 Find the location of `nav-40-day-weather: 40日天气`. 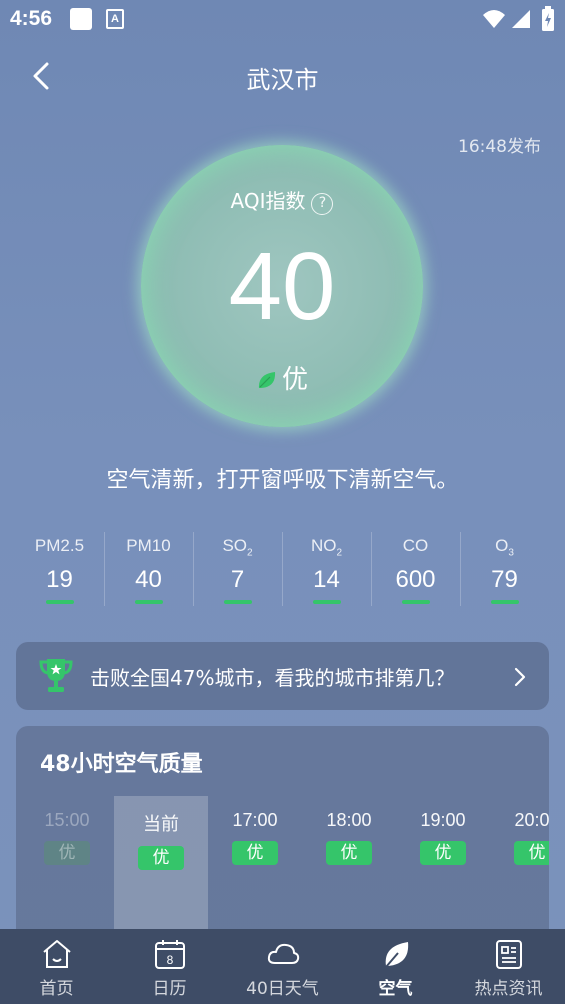

nav-40-day-weather: 40日天气 is located at coordinates (282, 966).